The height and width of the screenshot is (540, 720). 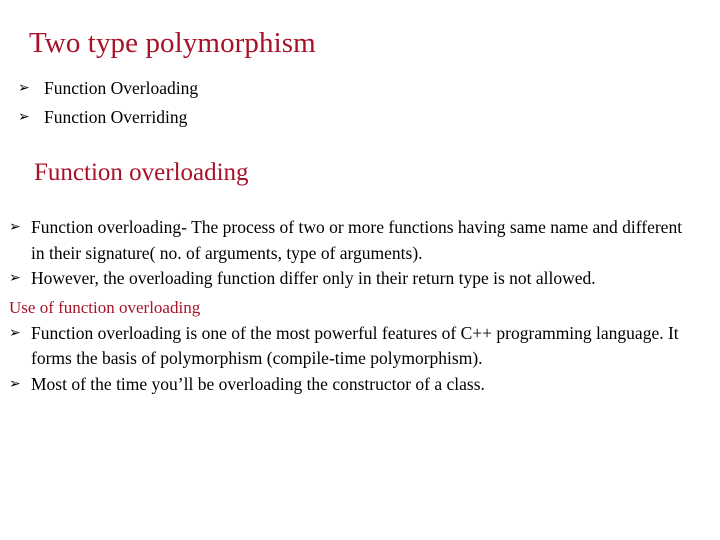 What do you see at coordinates (172, 43) in the screenshot?
I see `page-title: Two type polymorphism` at bounding box center [172, 43].